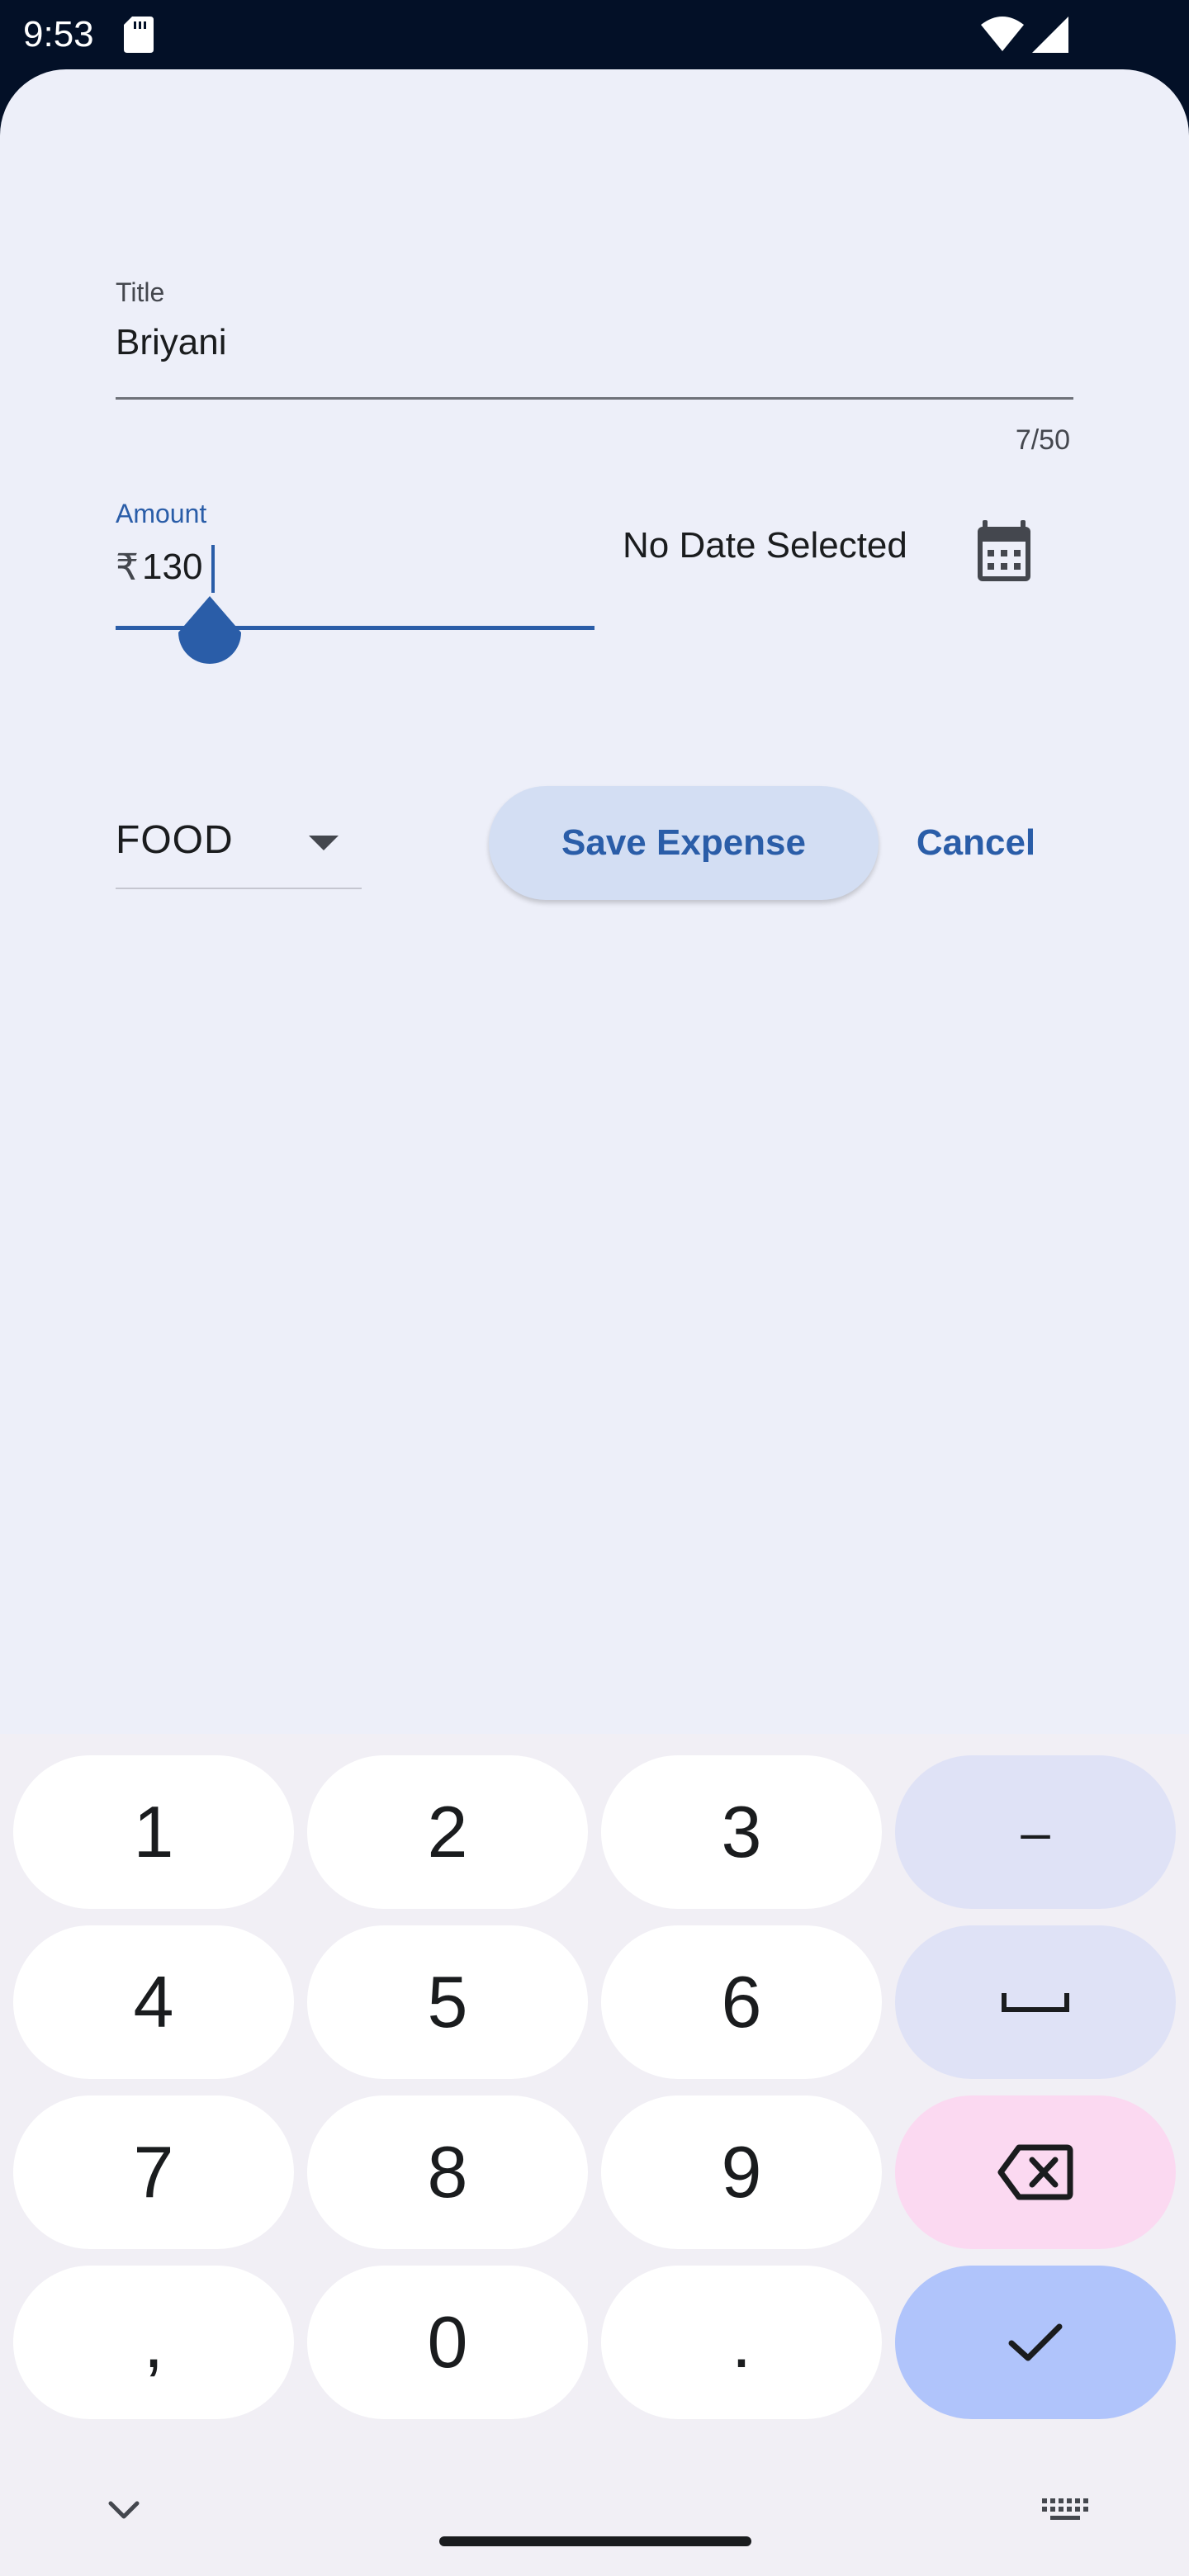 This screenshot has height=2576, width=1189. What do you see at coordinates (447, 1832) in the screenshot?
I see `key-2: 2` at bounding box center [447, 1832].